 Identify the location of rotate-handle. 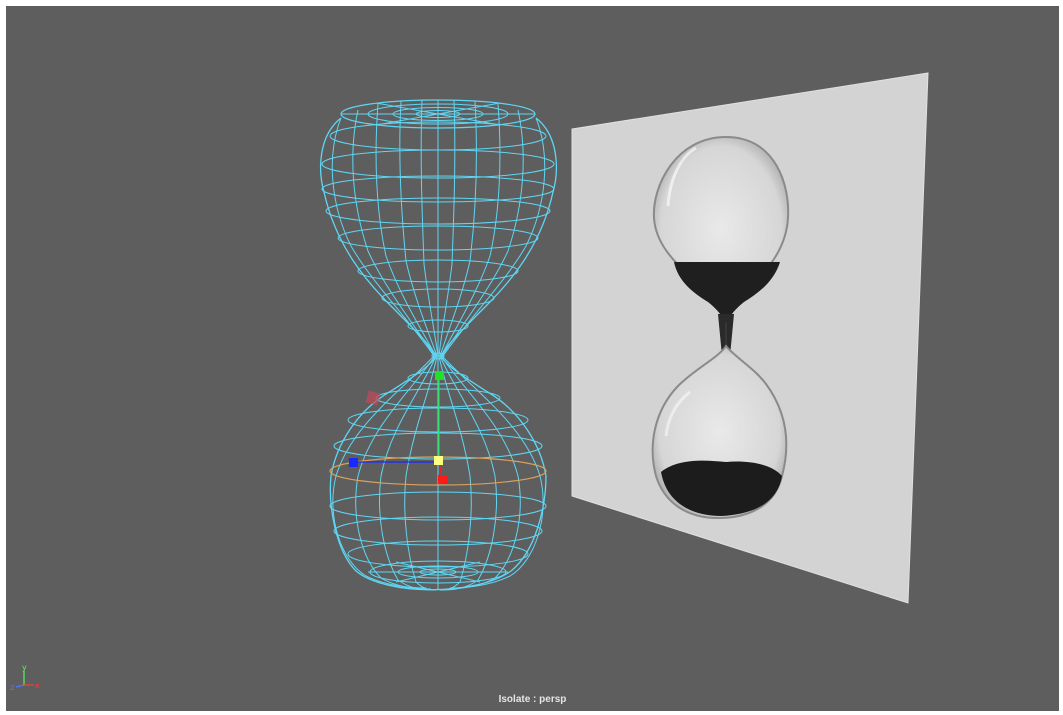
(373, 398).